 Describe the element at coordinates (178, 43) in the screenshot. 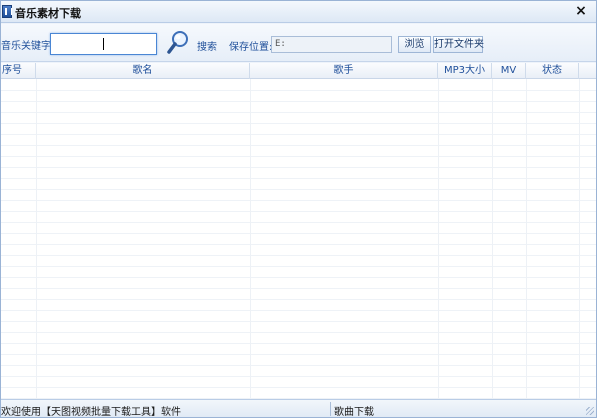

I see `magnifier-icon` at that location.